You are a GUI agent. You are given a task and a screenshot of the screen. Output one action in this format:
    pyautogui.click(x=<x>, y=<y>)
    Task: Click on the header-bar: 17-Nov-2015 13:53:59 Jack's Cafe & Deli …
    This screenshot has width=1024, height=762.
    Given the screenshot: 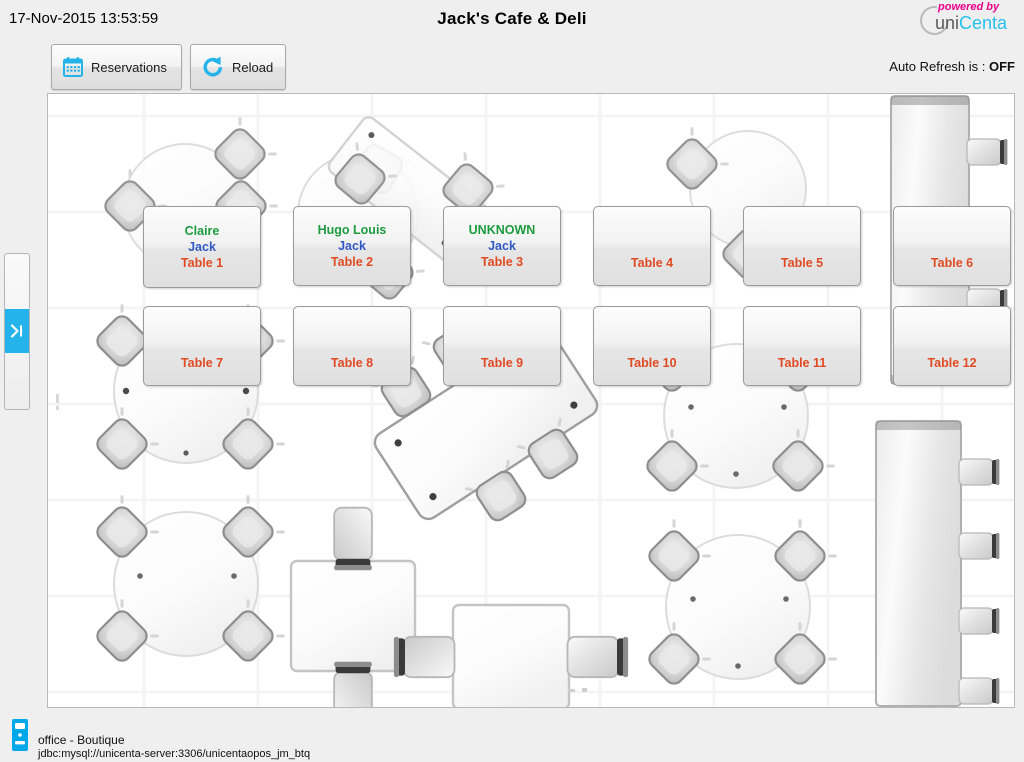 What is the action you would take?
    pyautogui.click(x=512, y=20)
    